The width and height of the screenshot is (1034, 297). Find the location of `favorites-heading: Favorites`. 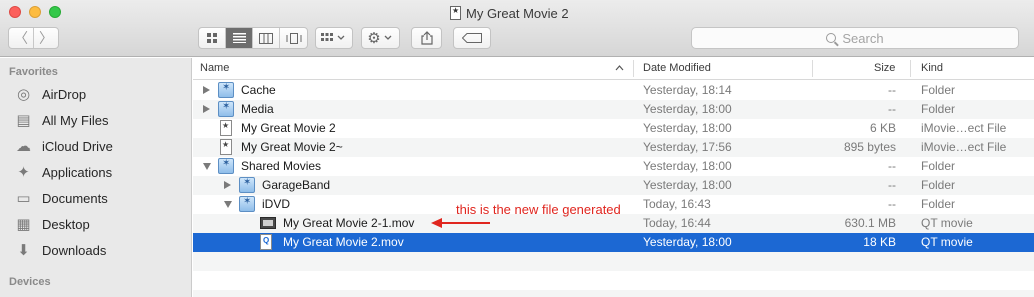

favorites-heading: Favorites is located at coordinates (33, 72).